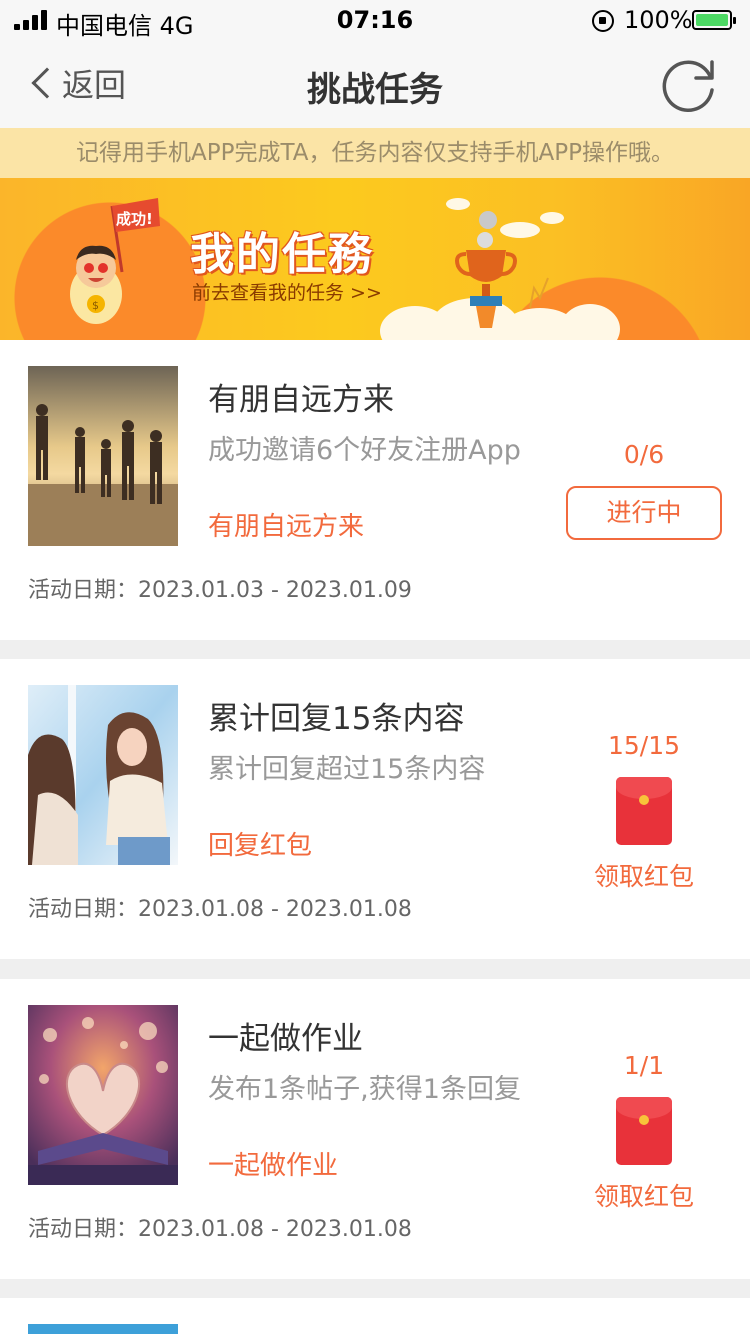 This screenshot has width=750, height=1334. What do you see at coordinates (301, 400) in the screenshot?
I see `task-title: 有朋自远方来` at bounding box center [301, 400].